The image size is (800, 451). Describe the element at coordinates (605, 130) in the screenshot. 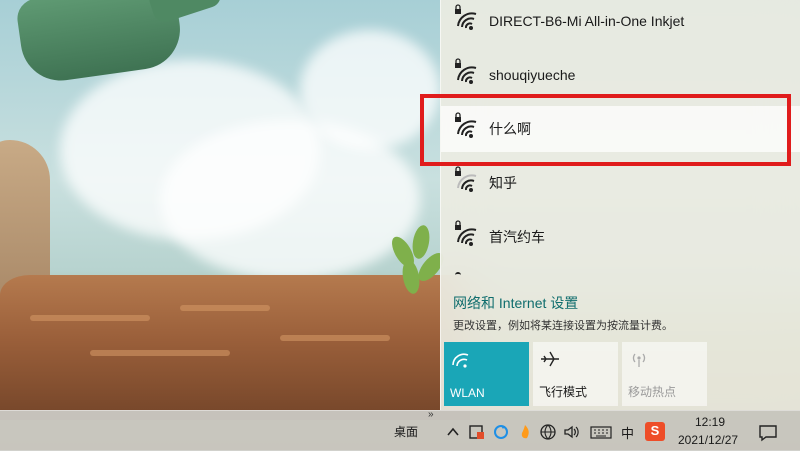

I see `highlight-box` at that location.